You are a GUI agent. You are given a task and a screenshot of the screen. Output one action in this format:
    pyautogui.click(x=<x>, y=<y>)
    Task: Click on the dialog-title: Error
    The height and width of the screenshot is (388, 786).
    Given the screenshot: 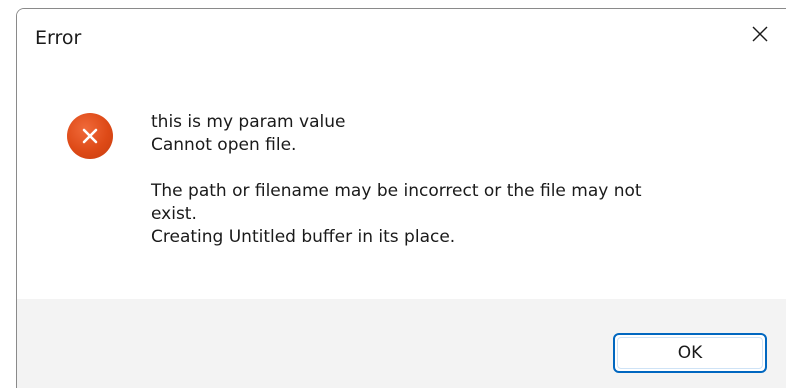 What is the action you would take?
    pyautogui.click(x=58, y=38)
    